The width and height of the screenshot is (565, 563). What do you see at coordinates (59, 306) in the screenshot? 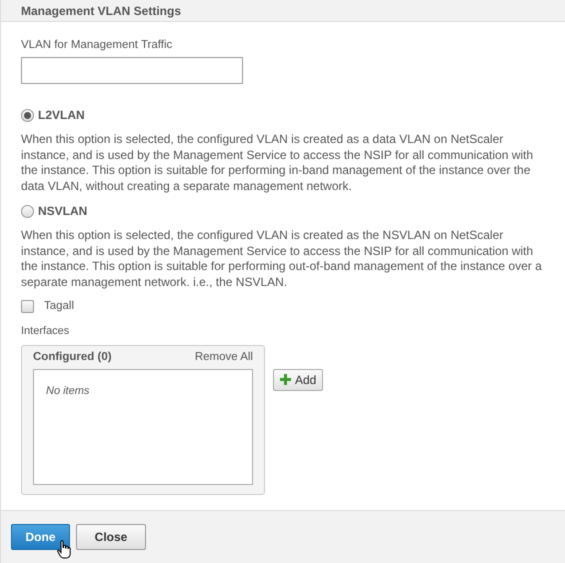
I see `checkbox-label: Tagall` at bounding box center [59, 306].